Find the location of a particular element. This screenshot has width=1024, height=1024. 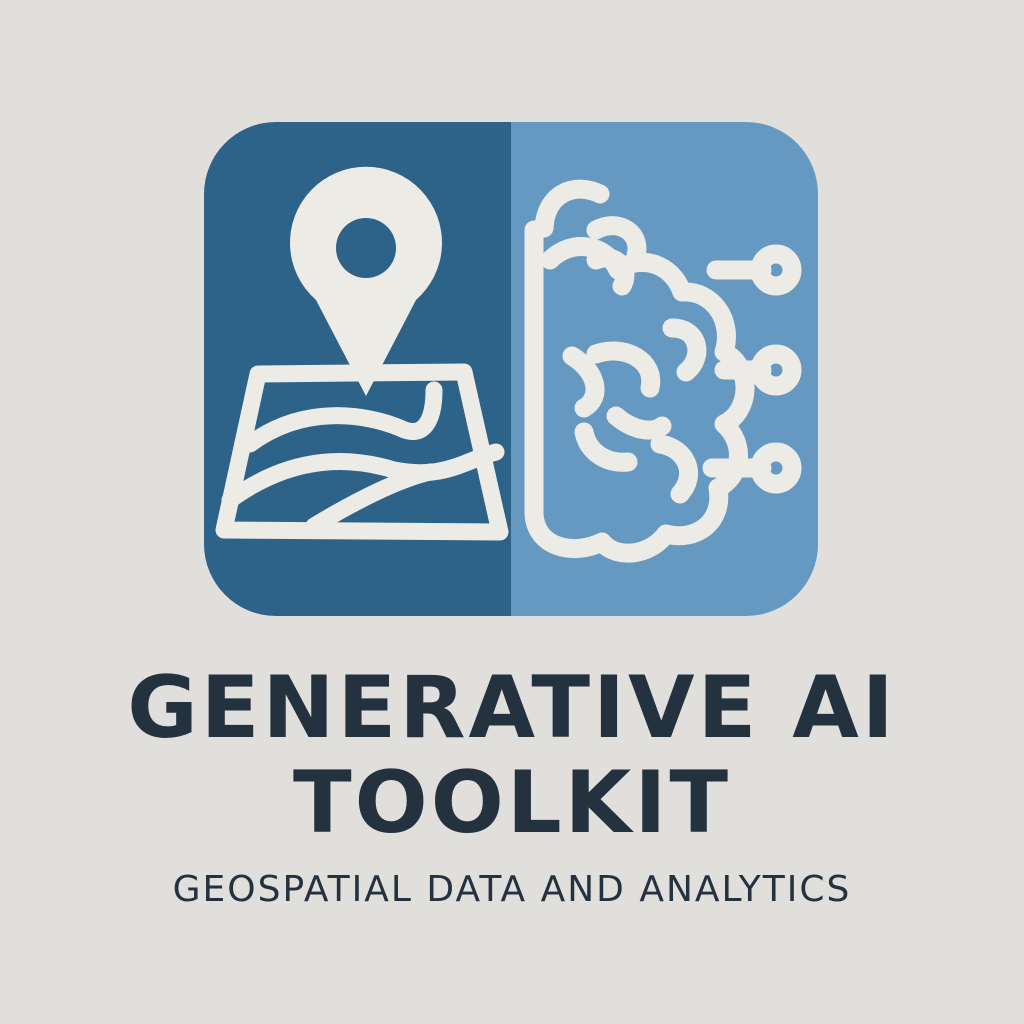

logo-title-line-2: TOOLKIT is located at coordinates (512, 803).